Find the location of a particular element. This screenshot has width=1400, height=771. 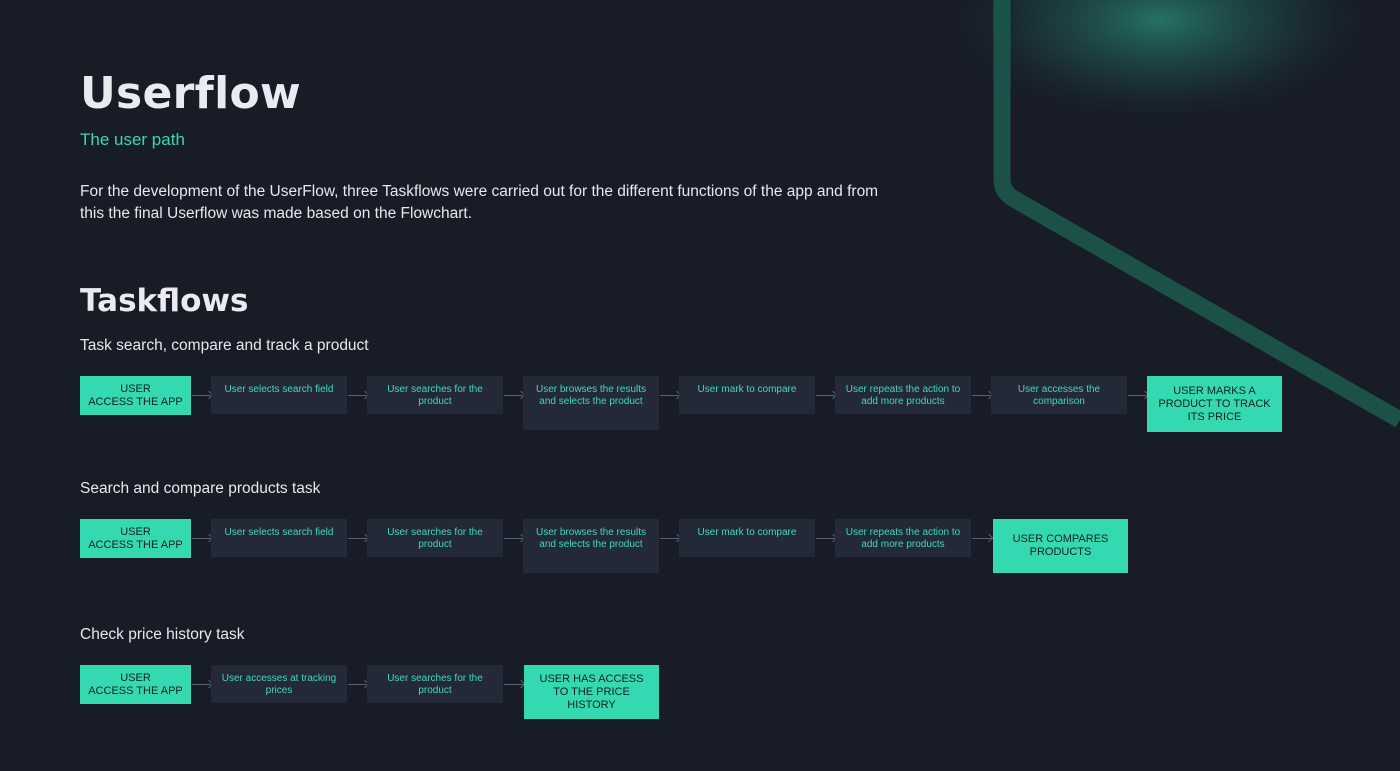

flow-end-node: USER HAS ACCESS TO THE PRICE HISTORY is located at coordinates (591, 692).